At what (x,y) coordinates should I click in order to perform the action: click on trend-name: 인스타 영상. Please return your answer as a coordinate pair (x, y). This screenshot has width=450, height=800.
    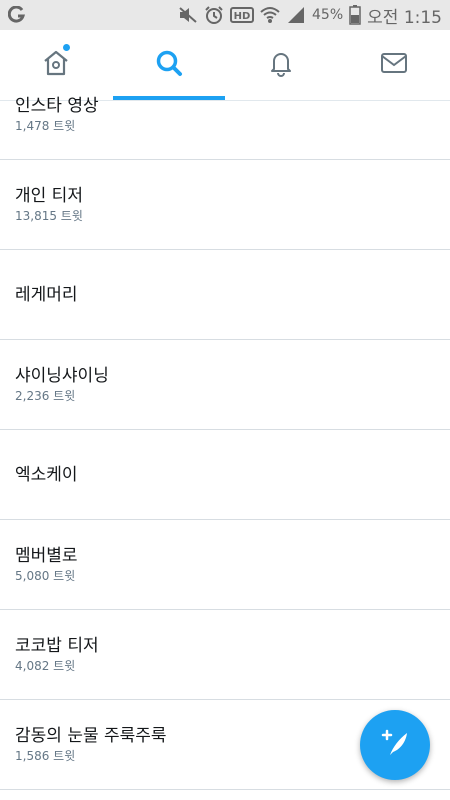
    Looking at the image, I should click on (57, 105).